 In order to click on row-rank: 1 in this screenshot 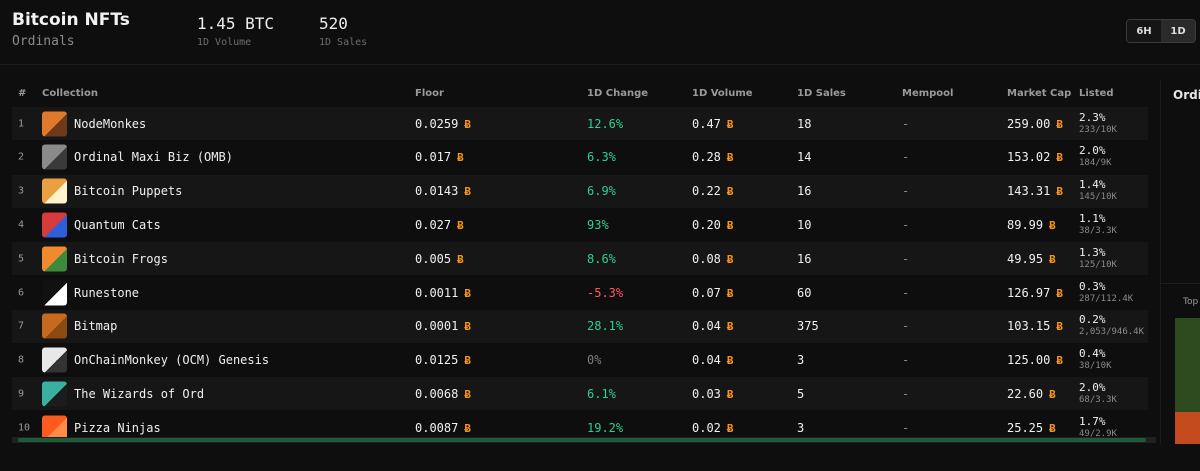, I will do `click(21, 123)`.